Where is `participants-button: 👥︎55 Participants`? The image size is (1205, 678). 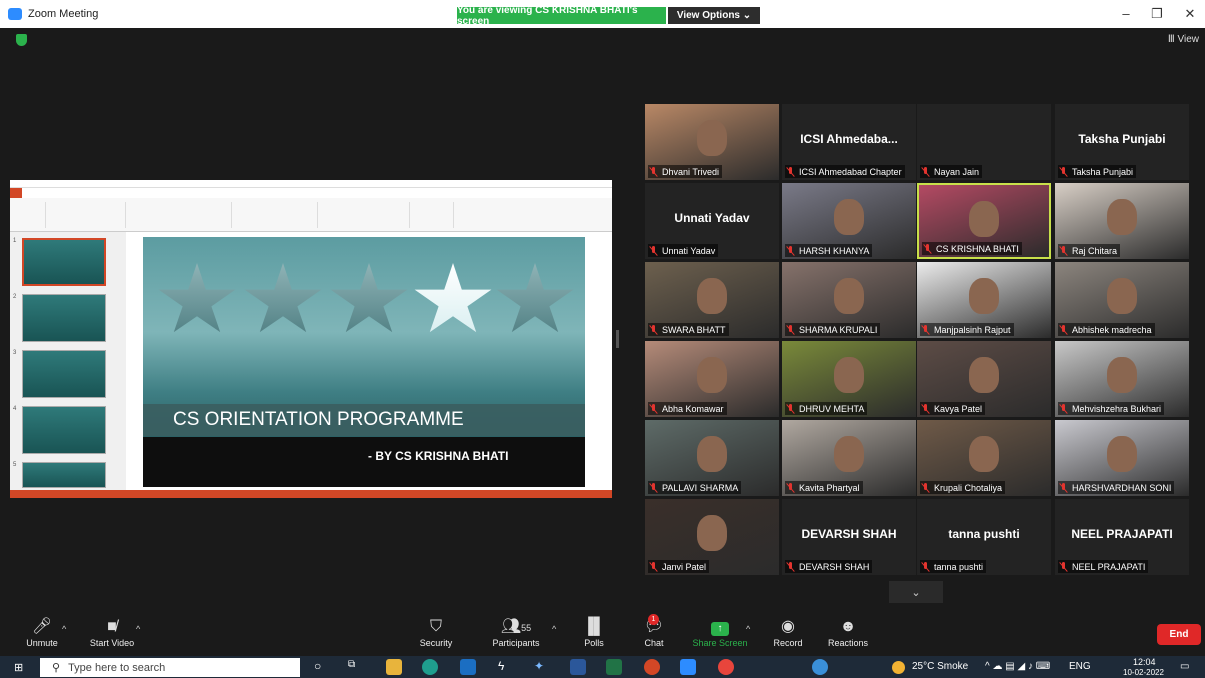
participants-button: 👥︎55 Participants is located at coordinates (516, 632).